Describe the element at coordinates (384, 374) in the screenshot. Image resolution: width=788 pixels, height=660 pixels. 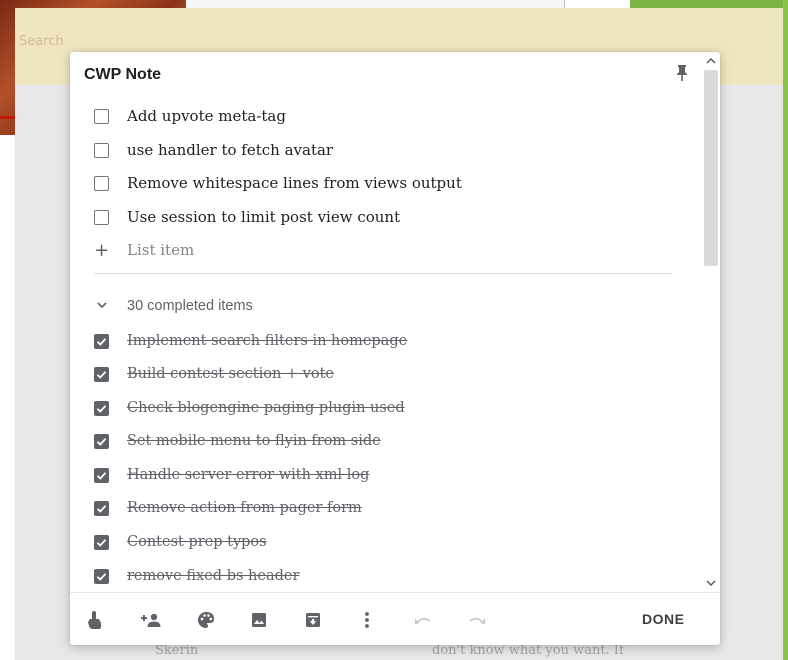
I see `completed-list-item: Build contest section + vote` at that location.